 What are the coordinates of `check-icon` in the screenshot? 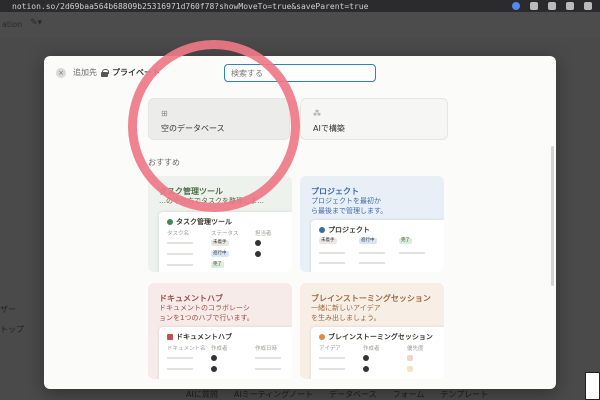 It's located at (170, 222).